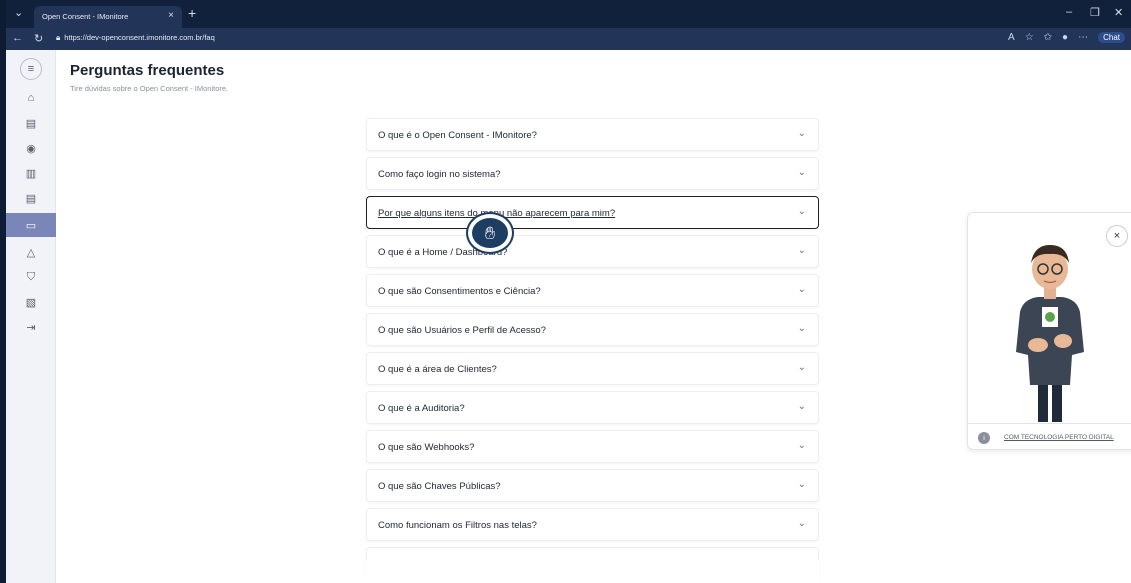 The width and height of the screenshot is (1131, 583). I want to click on sidebar-item-logout: ⇥, so click(31, 327).